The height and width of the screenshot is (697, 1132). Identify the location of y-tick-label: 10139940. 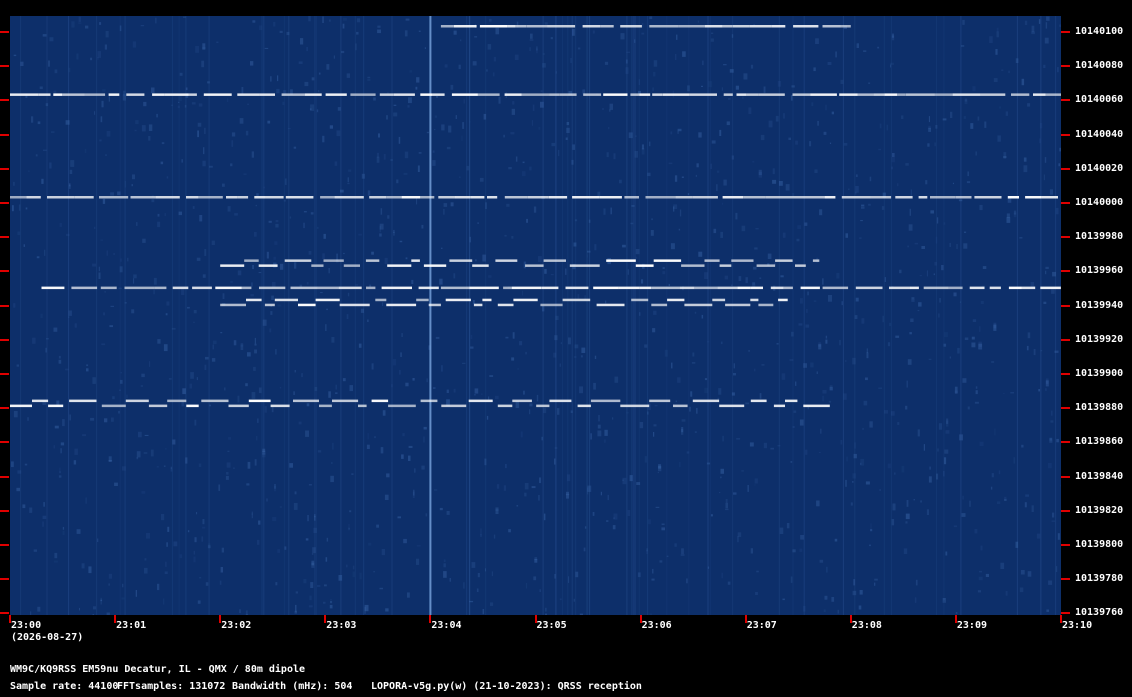
(1099, 305).